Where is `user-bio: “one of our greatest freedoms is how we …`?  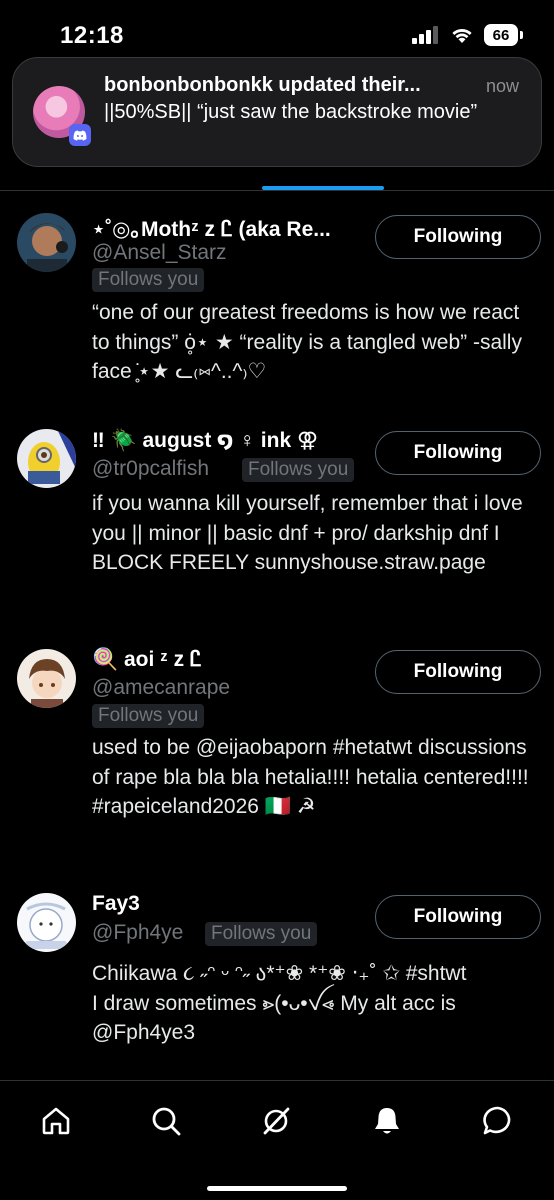
user-bio: “one of our greatest freedoms is how we … is located at coordinates (307, 342).